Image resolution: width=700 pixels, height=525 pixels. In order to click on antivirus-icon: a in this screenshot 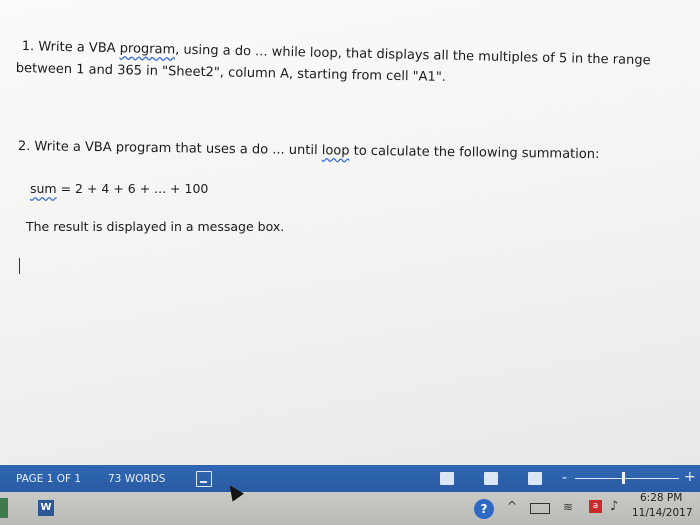, I will do `click(595, 506)`.